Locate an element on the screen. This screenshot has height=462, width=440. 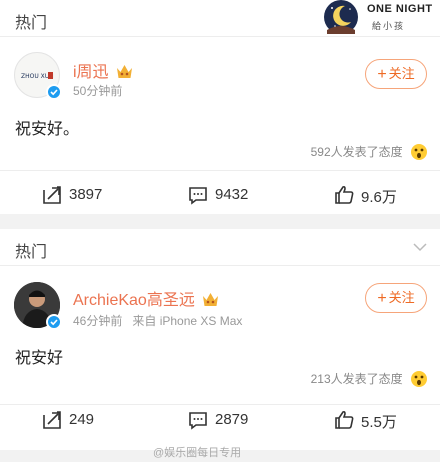
chevron-down-icon is located at coordinates (420, 247).